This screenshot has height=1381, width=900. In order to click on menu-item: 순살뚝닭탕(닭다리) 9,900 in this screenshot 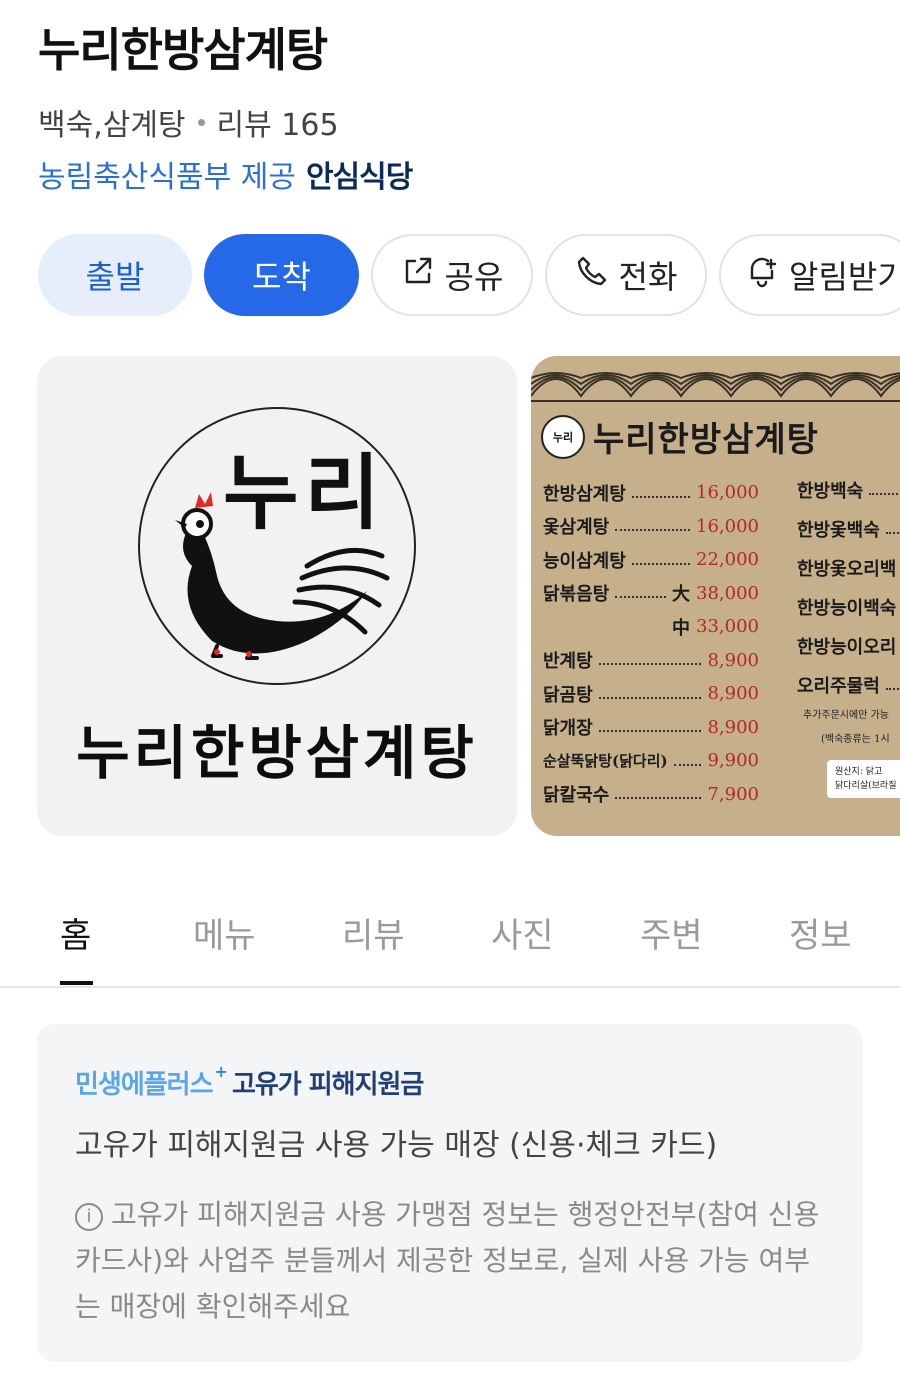, I will do `click(651, 761)`.